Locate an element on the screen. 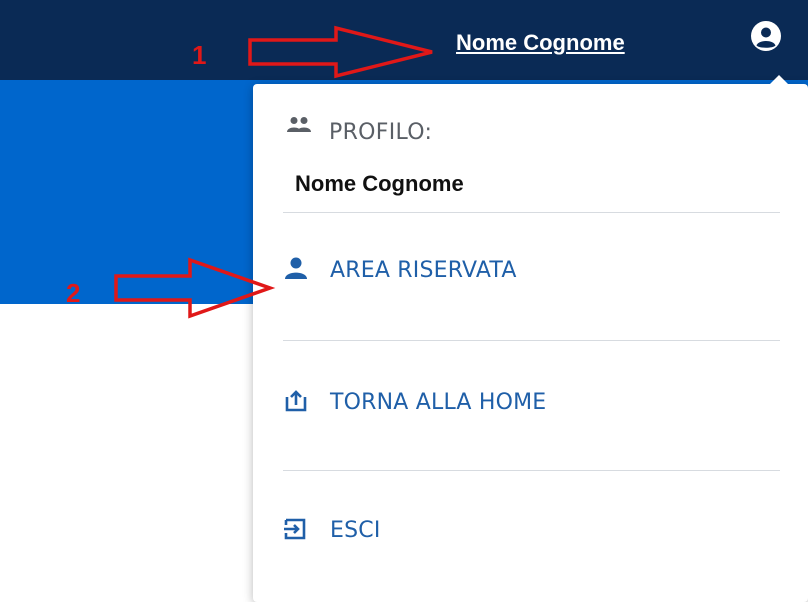  annotation-number-2: 2 is located at coordinates (73, 293).